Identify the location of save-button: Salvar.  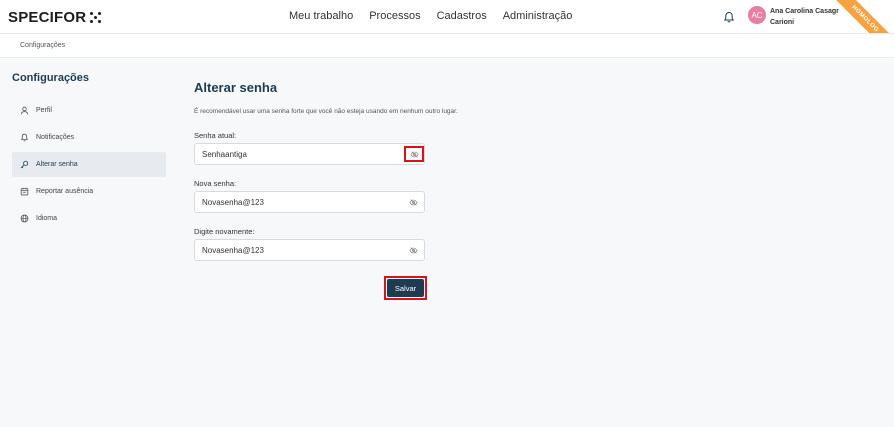
(405, 288).